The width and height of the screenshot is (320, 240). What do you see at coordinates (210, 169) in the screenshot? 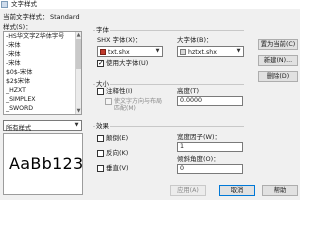
I see `oblique-angle-input: 0` at bounding box center [210, 169].